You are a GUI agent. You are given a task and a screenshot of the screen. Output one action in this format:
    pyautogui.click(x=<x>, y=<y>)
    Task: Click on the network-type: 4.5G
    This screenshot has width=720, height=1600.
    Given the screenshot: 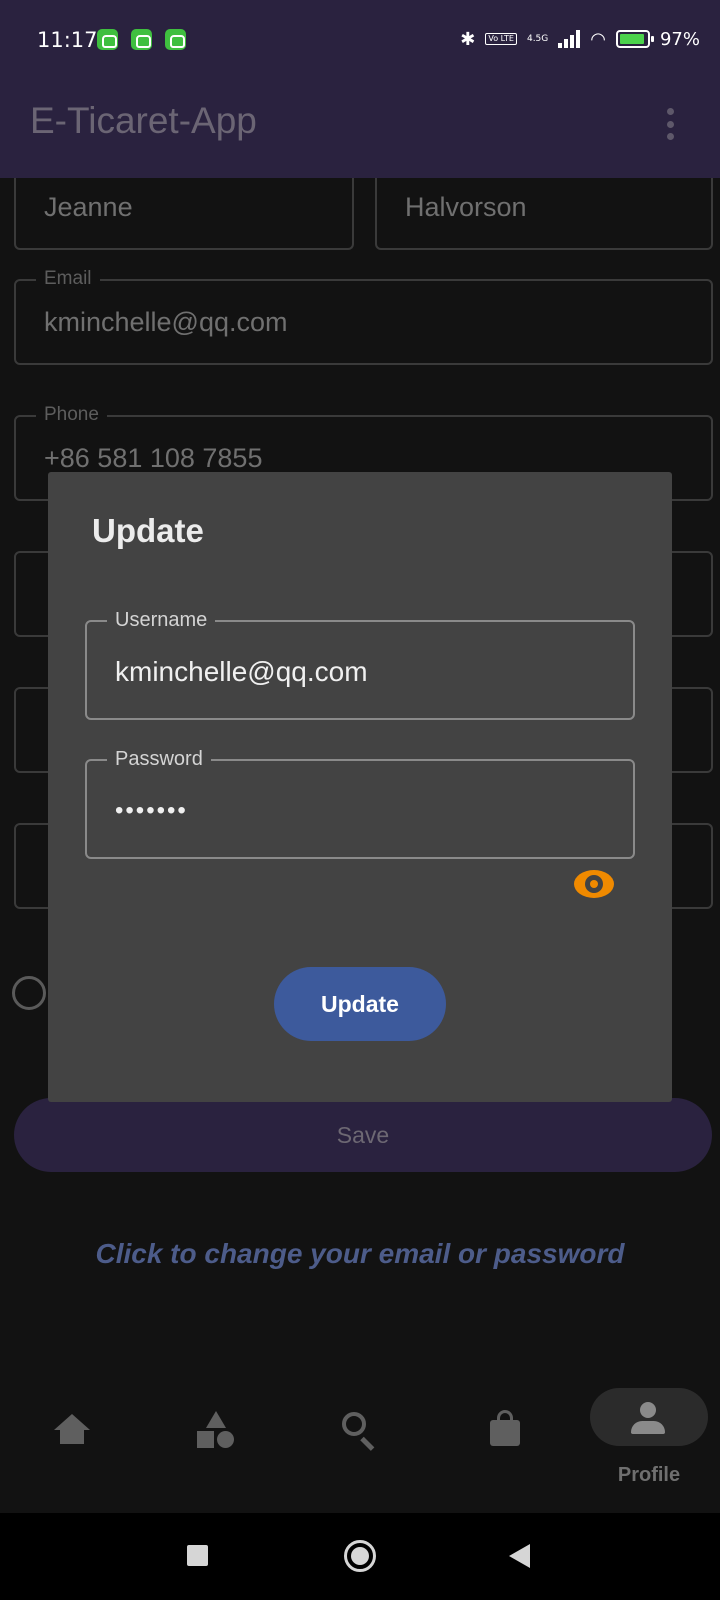 What is the action you would take?
    pyautogui.click(x=537, y=38)
    